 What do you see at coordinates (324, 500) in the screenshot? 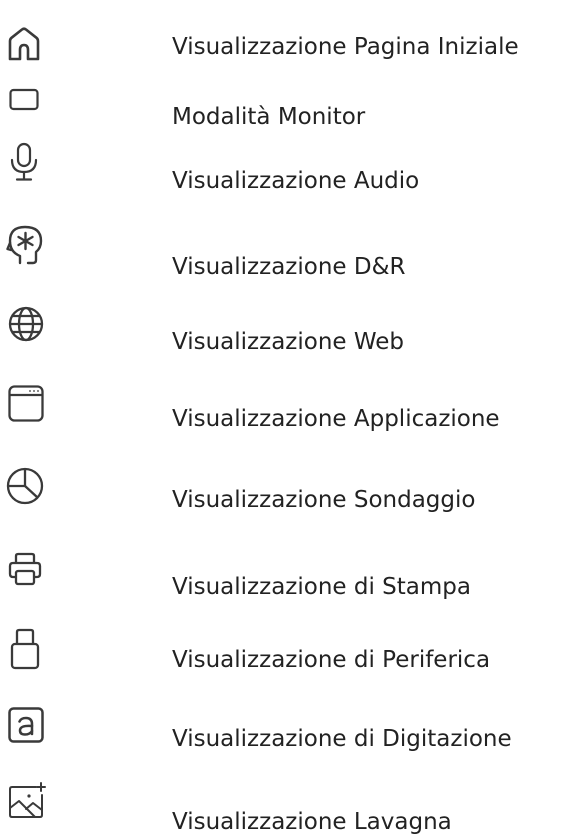
I see `item-label: Visualizzazione Sondaggio` at bounding box center [324, 500].